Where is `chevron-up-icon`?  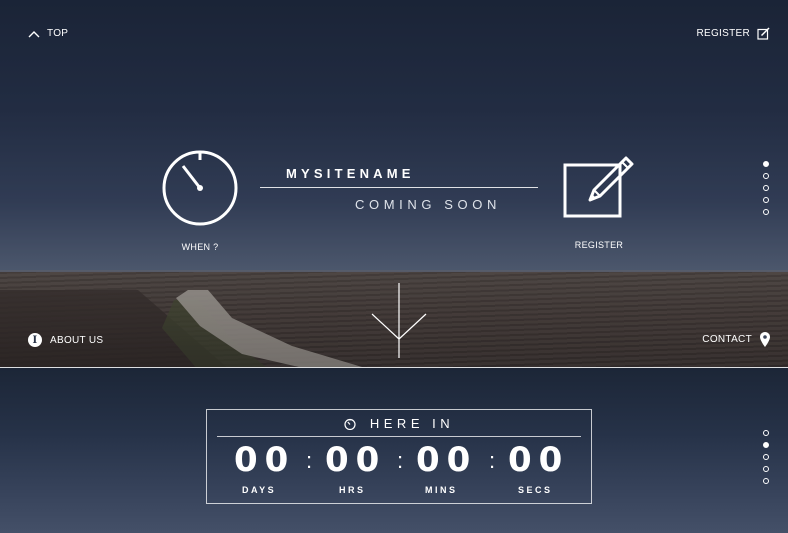 chevron-up-icon is located at coordinates (34, 33).